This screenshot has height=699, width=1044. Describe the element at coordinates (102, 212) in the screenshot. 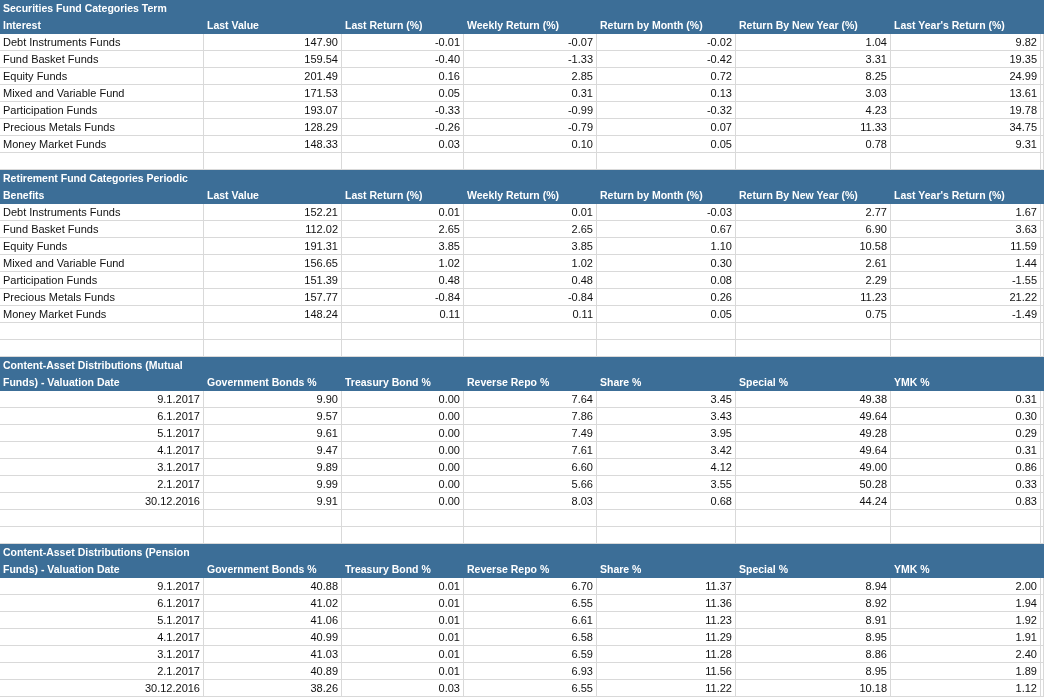

I see `table-cell: Debt Instruments Funds` at that location.